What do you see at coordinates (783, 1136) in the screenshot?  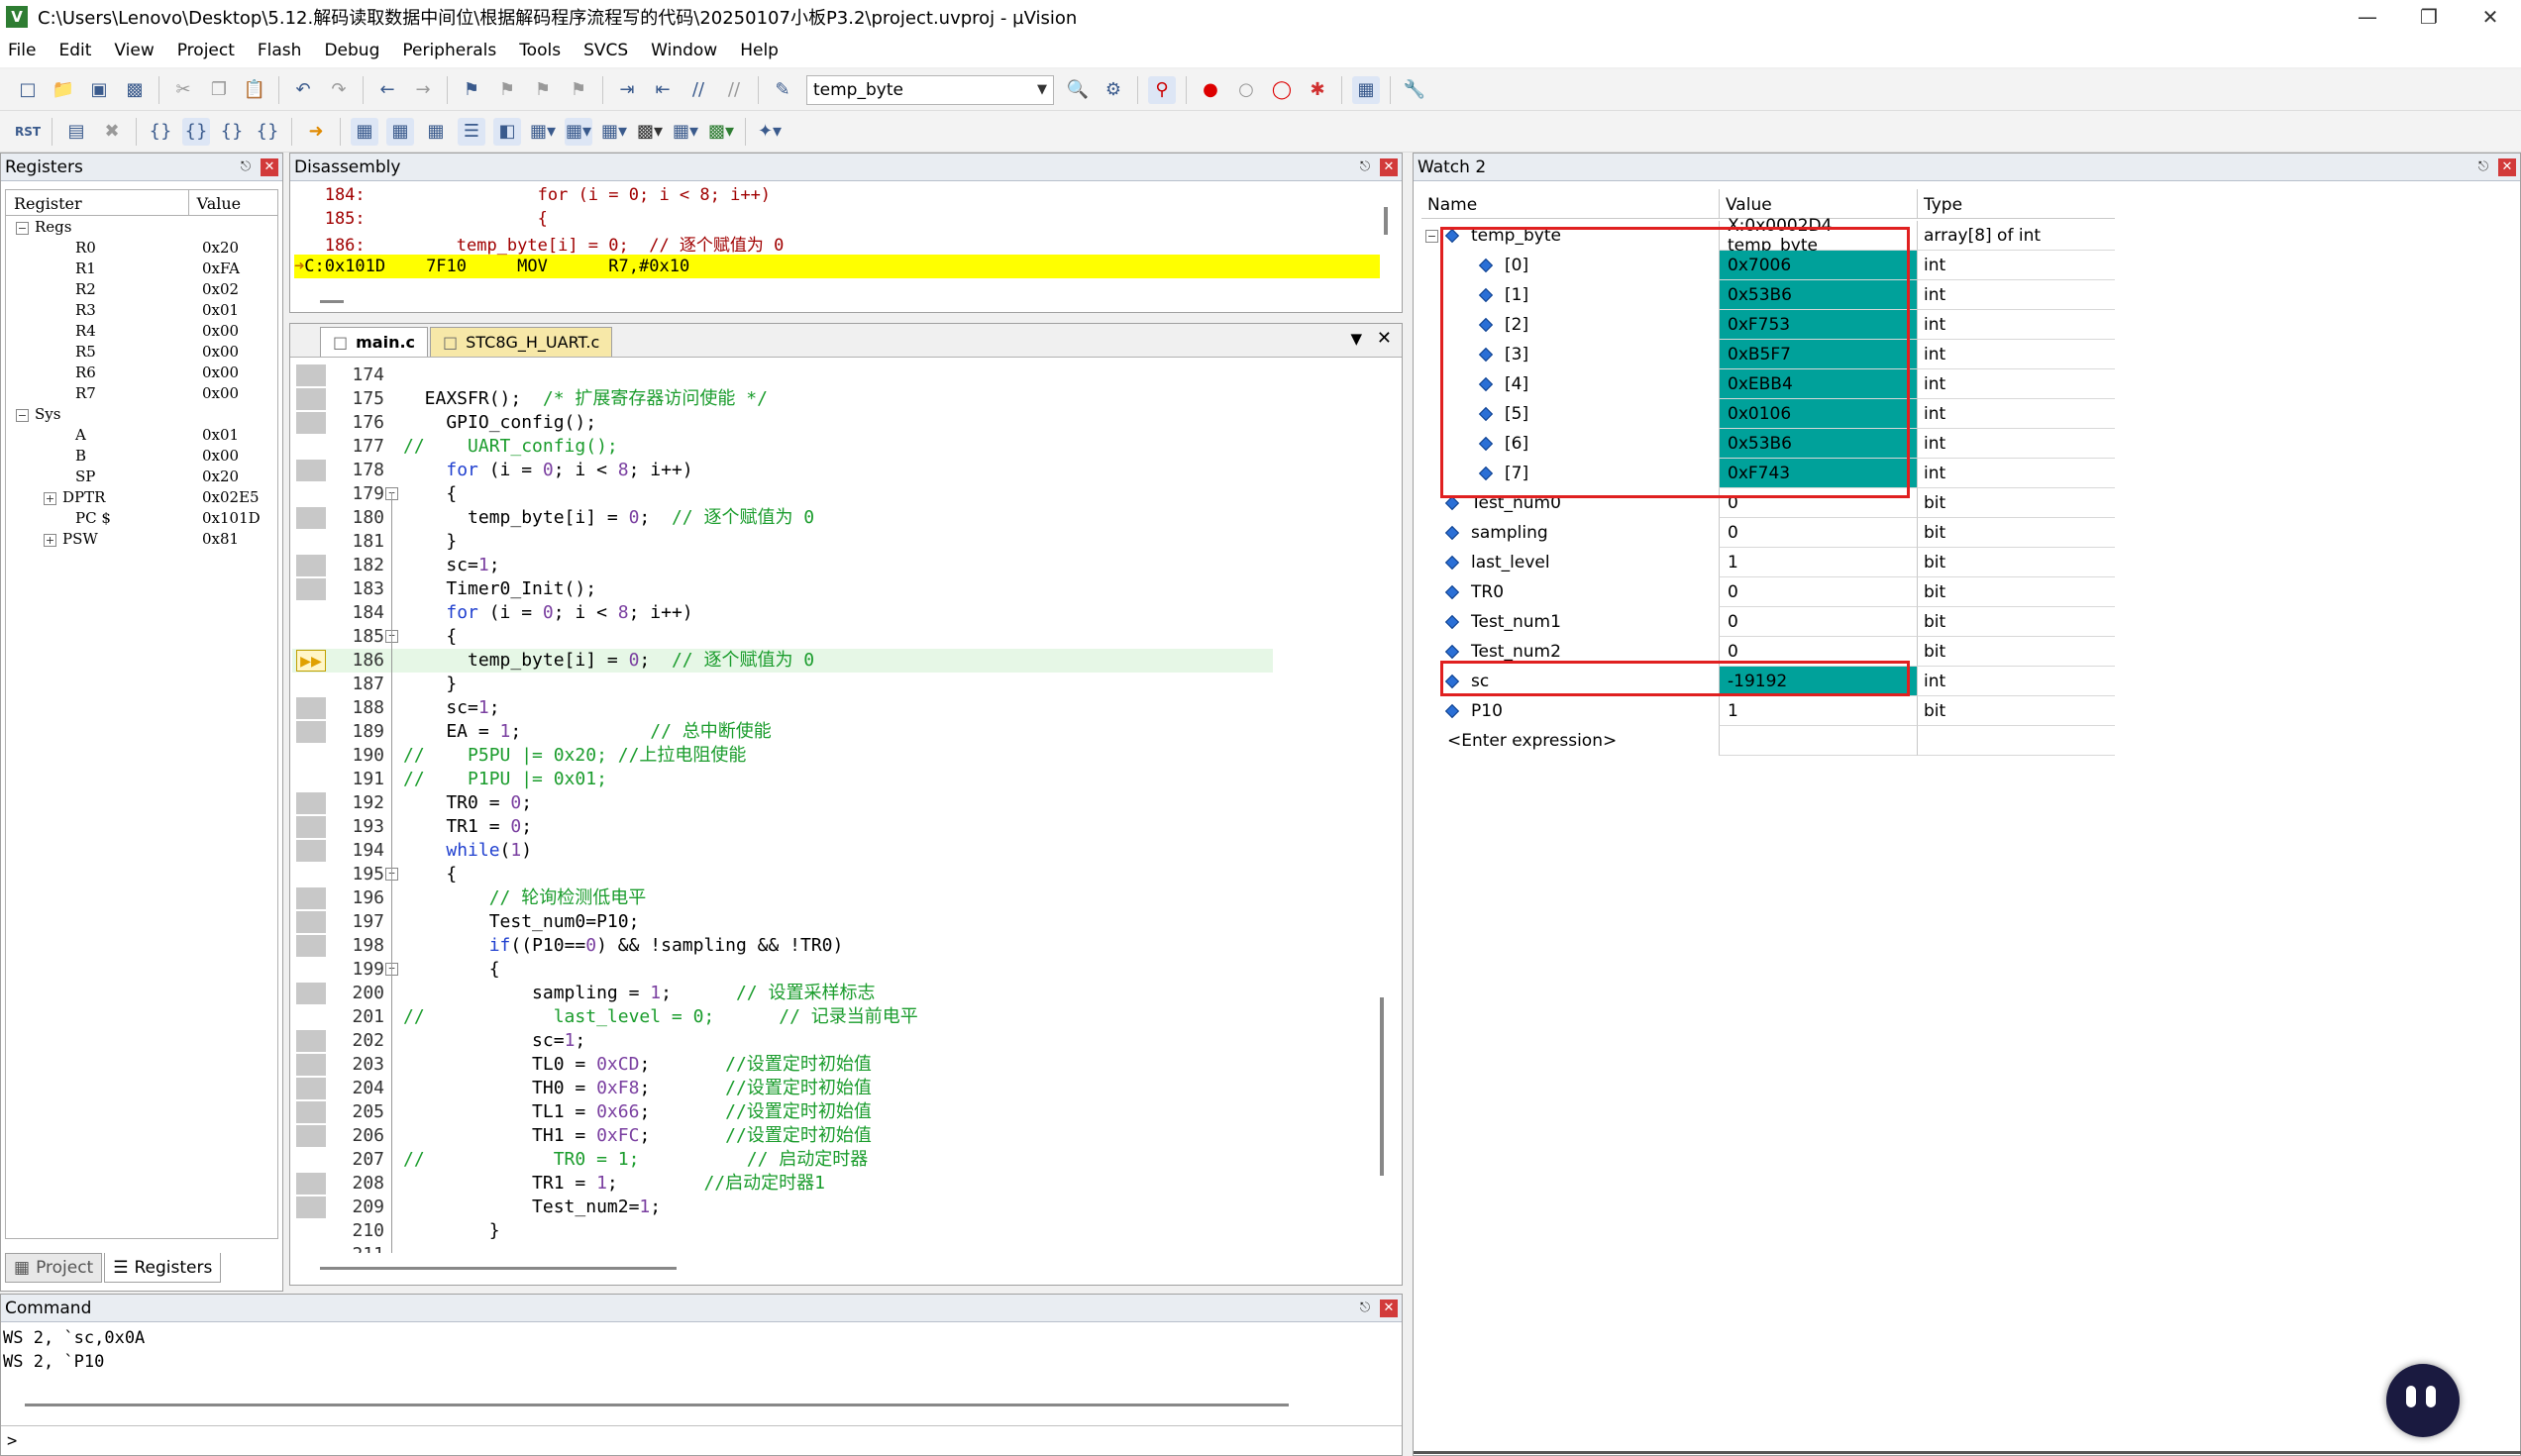 I see `code-line: 206 TH1 = 0xFC; //设置定时初始值` at bounding box center [783, 1136].